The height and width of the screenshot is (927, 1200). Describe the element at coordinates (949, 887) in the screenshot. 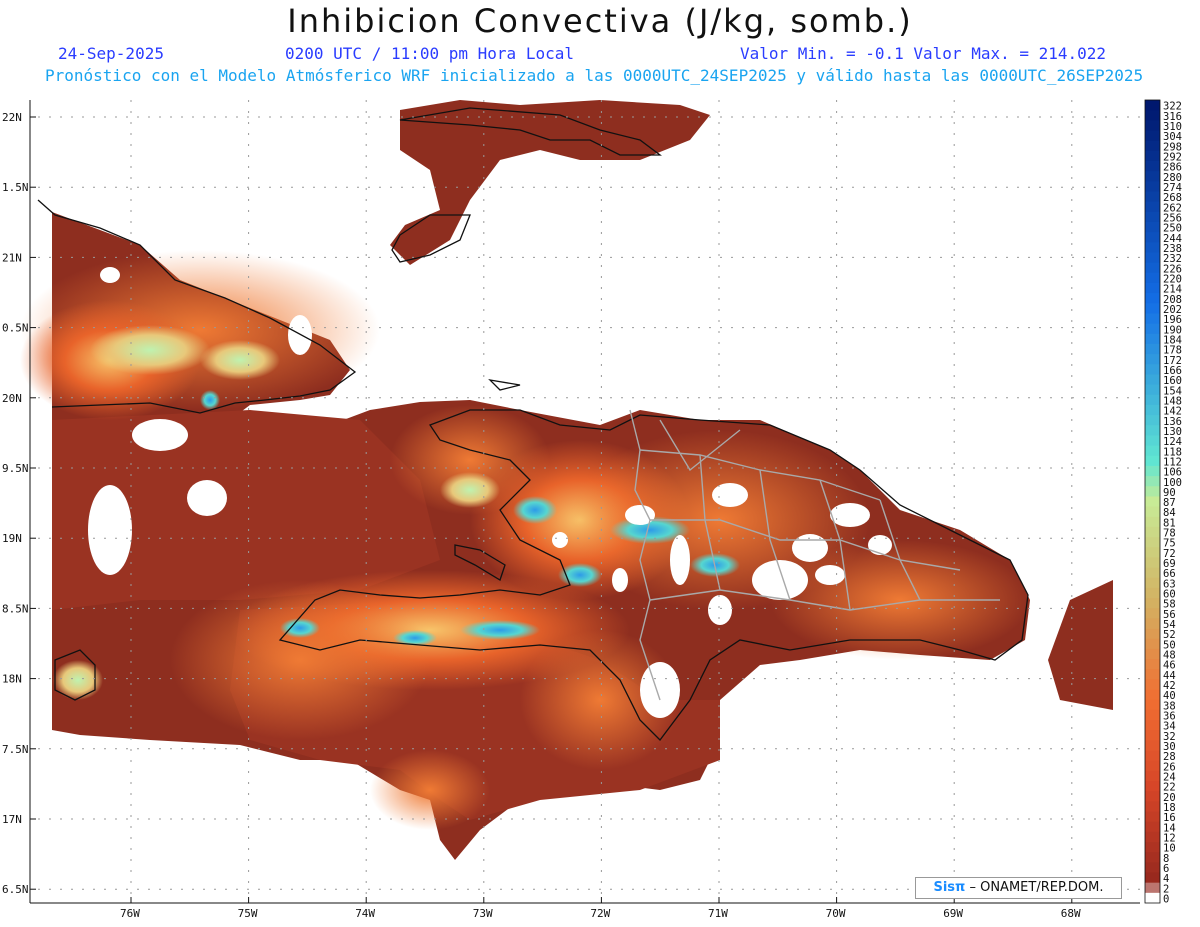

I see `credit-brand: Sisπ` at that location.